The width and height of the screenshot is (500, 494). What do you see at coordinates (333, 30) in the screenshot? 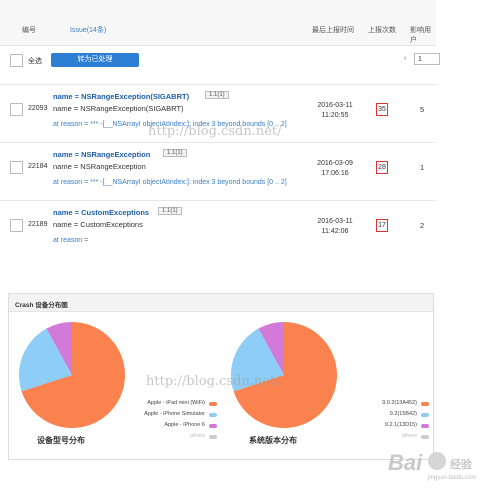
I see `col-last-reported-header: 最后上报时间` at bounding box center [333, 30].